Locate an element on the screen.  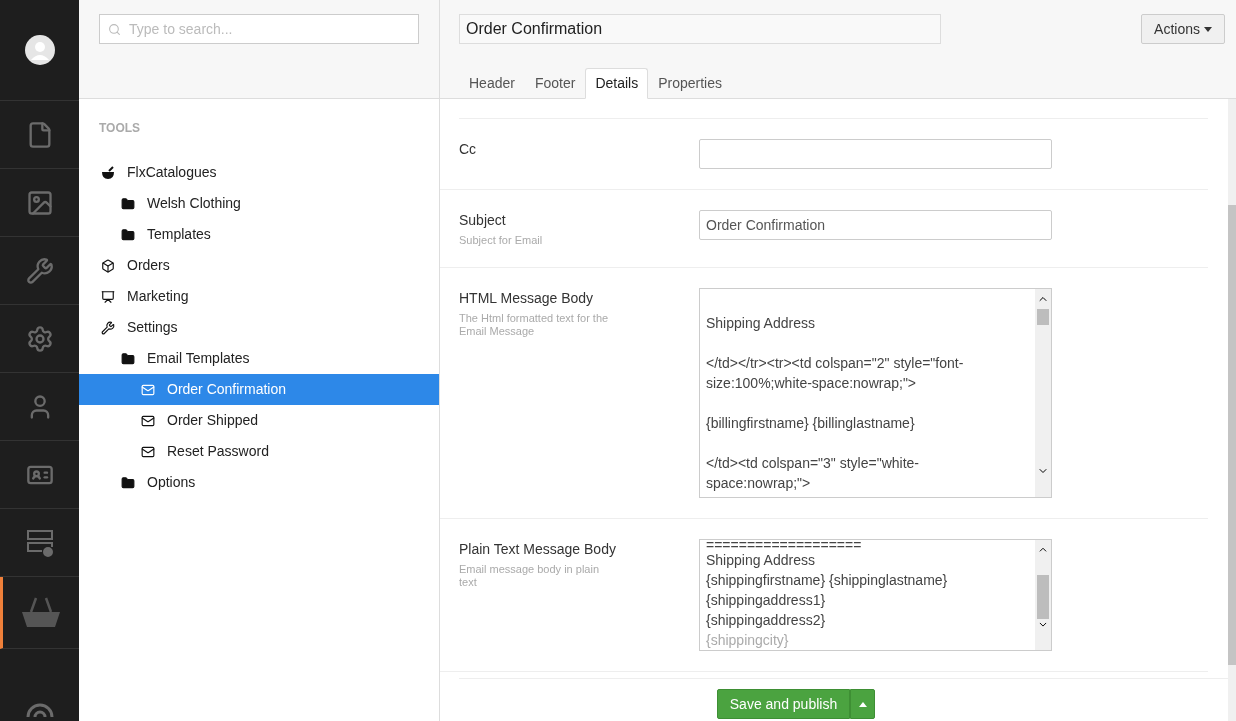
page-scrollbar is located at coordinates (1232, 410).